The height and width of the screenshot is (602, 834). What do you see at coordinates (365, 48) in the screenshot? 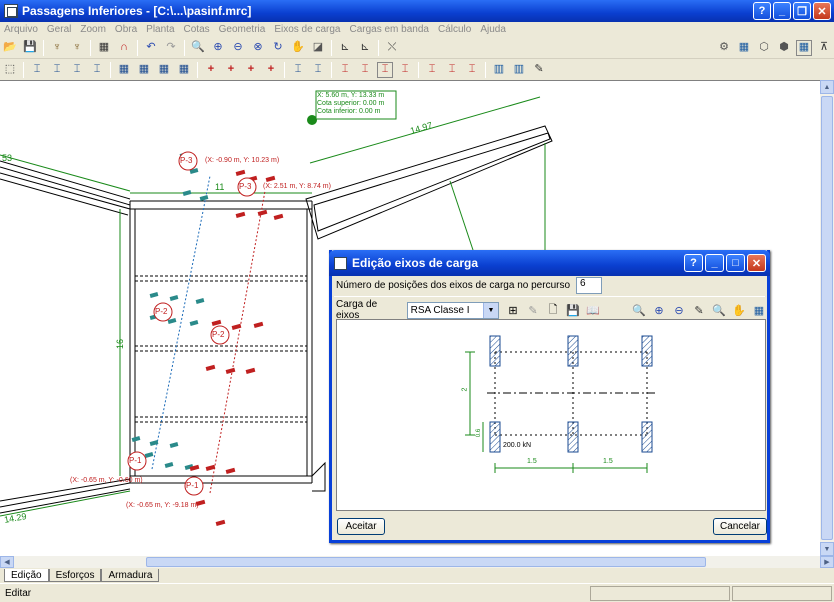
I see `dimension-alt-icon: ⊾` at bounding box center [365, 48].